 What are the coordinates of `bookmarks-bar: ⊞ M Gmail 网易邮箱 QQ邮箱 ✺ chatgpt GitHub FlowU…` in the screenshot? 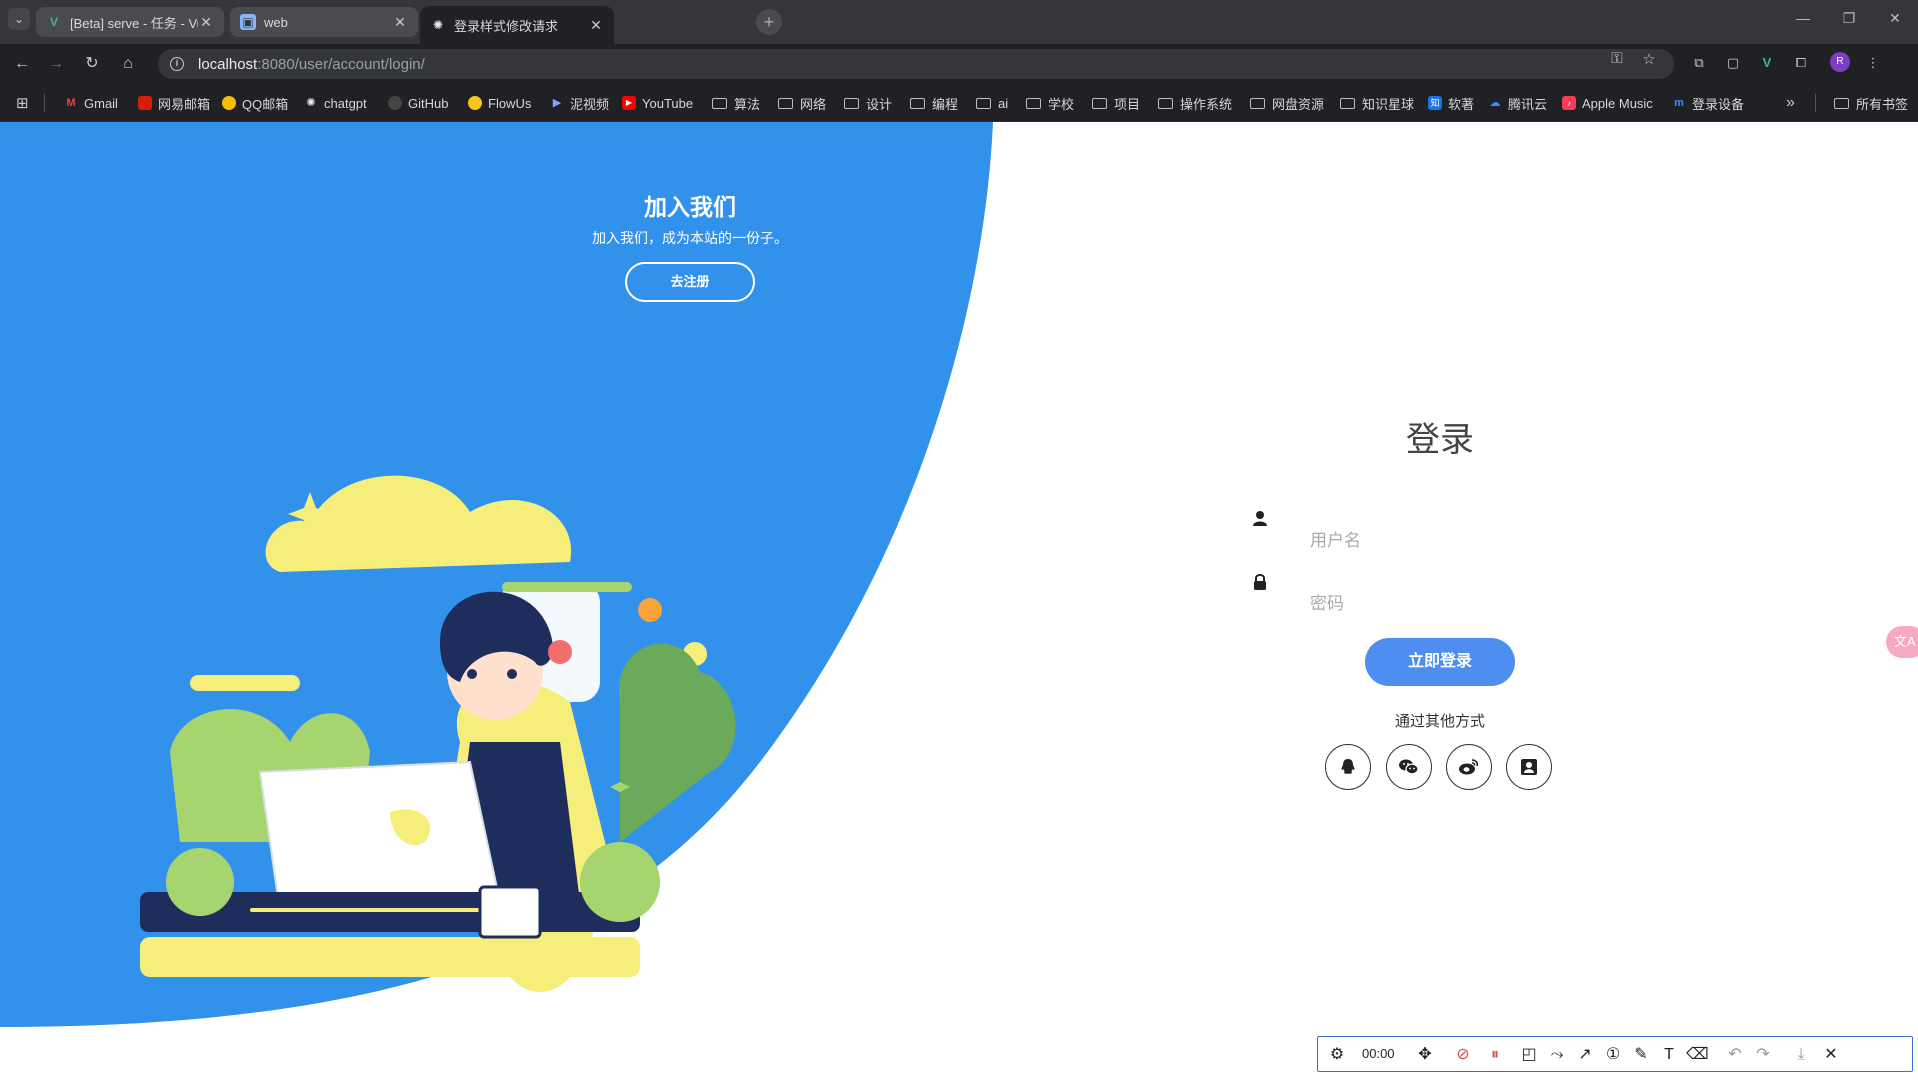 It's located at (959, 103).